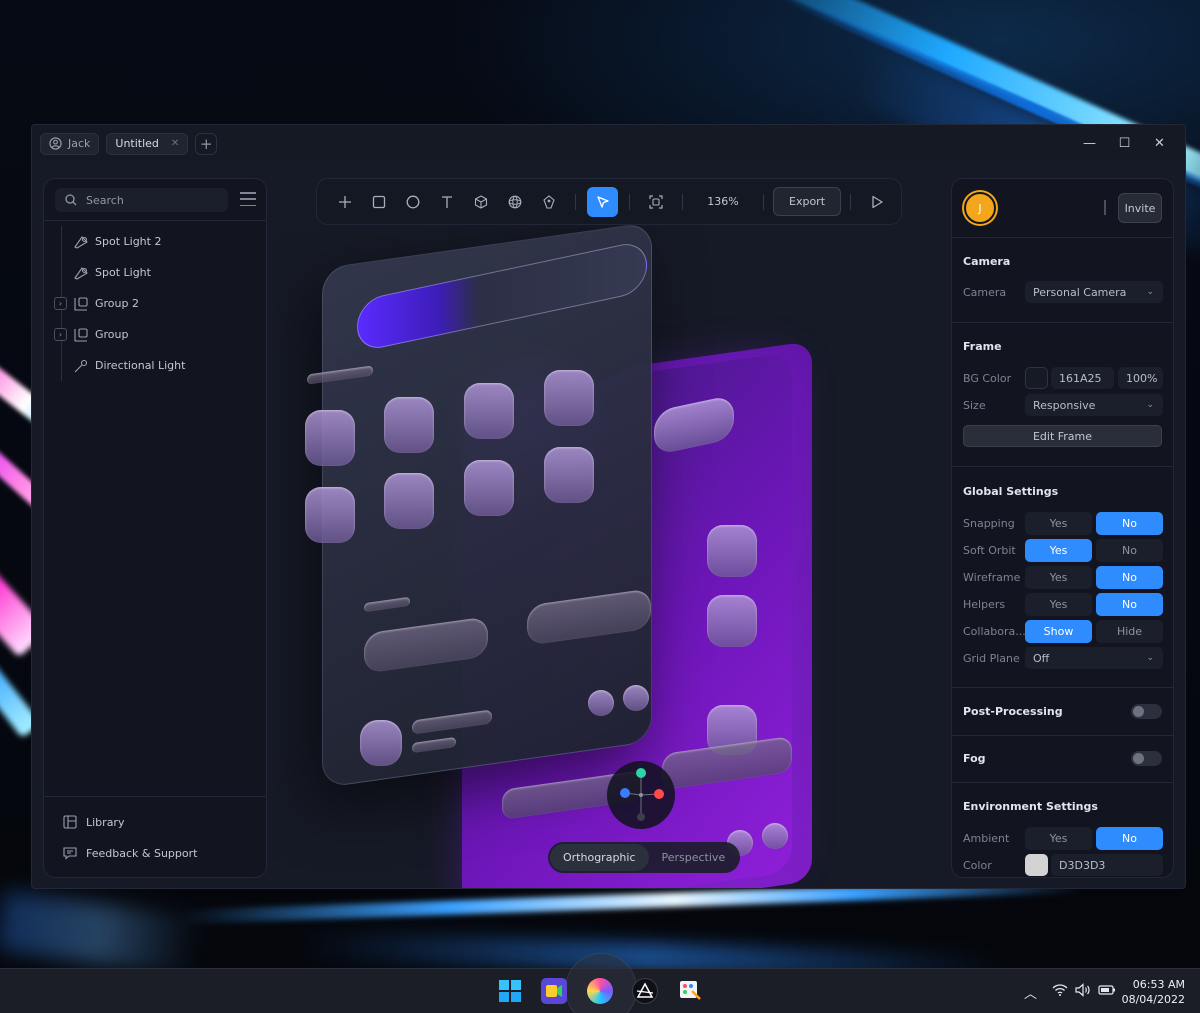  I want to click on fog-switch, so click(1146, 758).